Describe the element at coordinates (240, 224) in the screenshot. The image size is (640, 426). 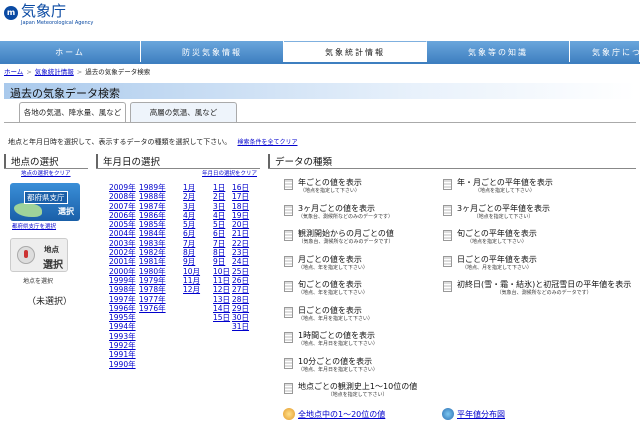
I see `day-option: 20日` at that location.